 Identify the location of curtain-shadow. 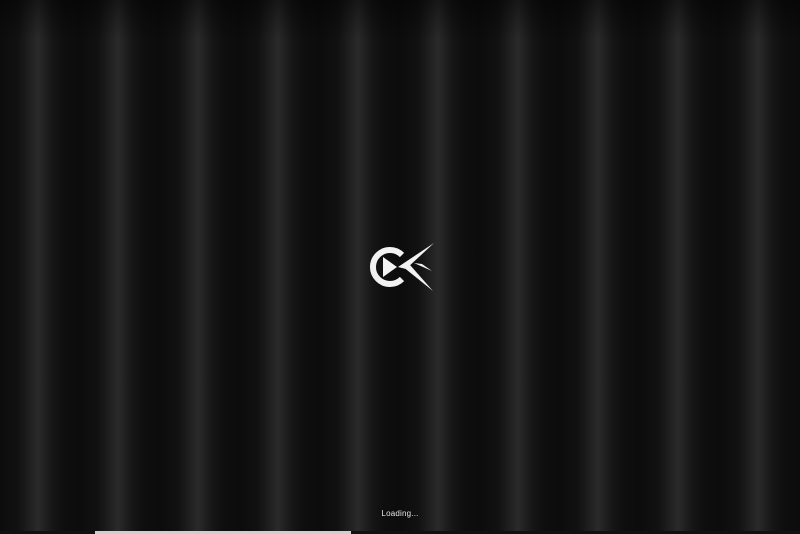
(400, 20).